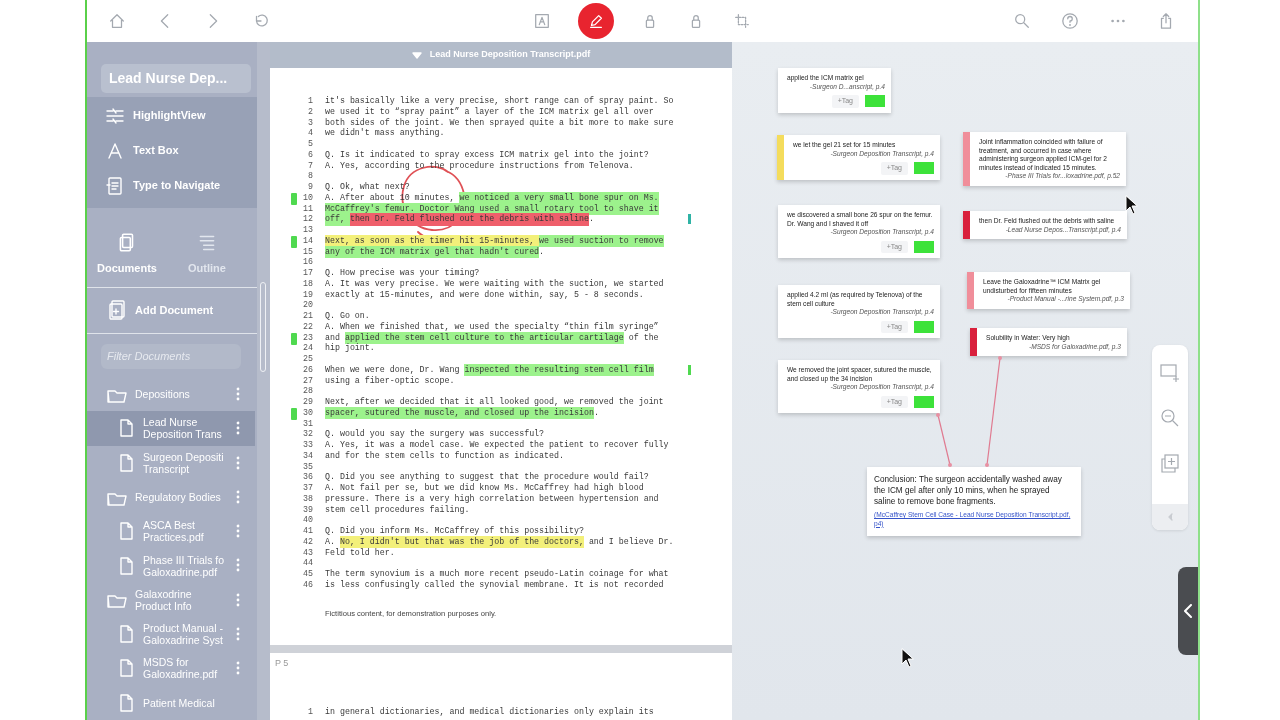 The width and height of the screenshot is (1280, 720). What do you see at coordinates (307, 230) in the screenshot?
I see `line-number: 13` at bounding box center [307, 230].